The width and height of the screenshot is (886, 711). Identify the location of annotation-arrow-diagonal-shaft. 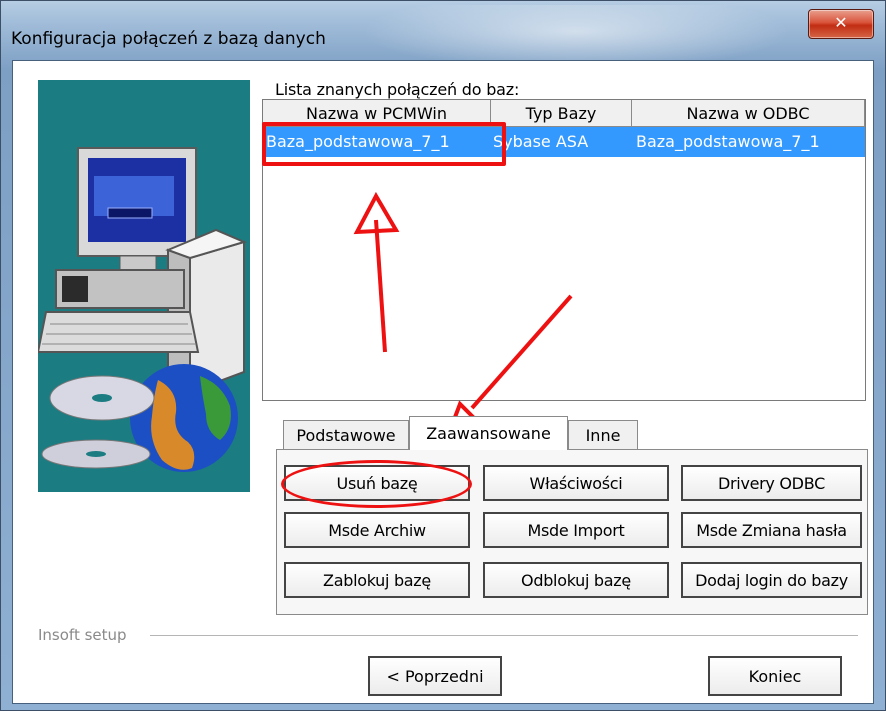
(521, 352).